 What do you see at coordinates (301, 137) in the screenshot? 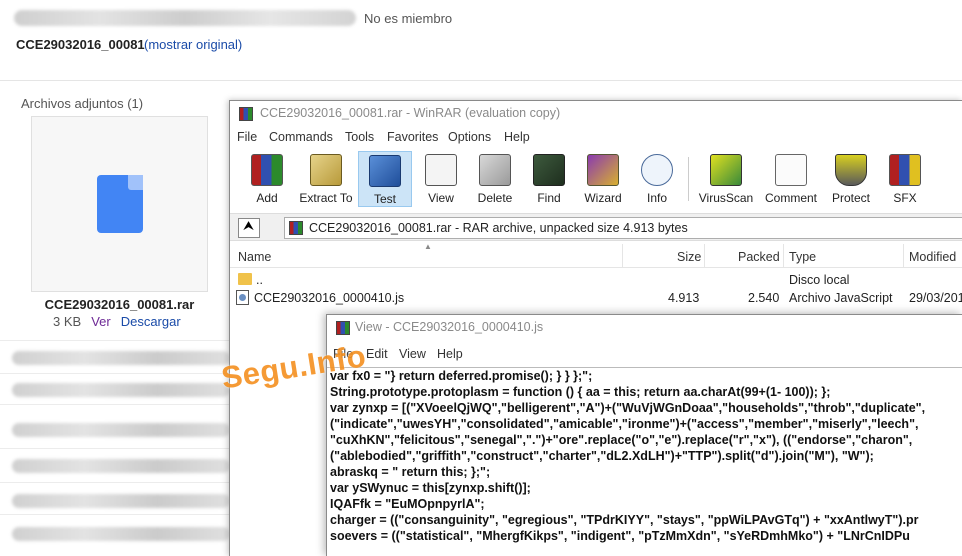
I see `menu-commands: Commands` at bounding box center [301, 137].